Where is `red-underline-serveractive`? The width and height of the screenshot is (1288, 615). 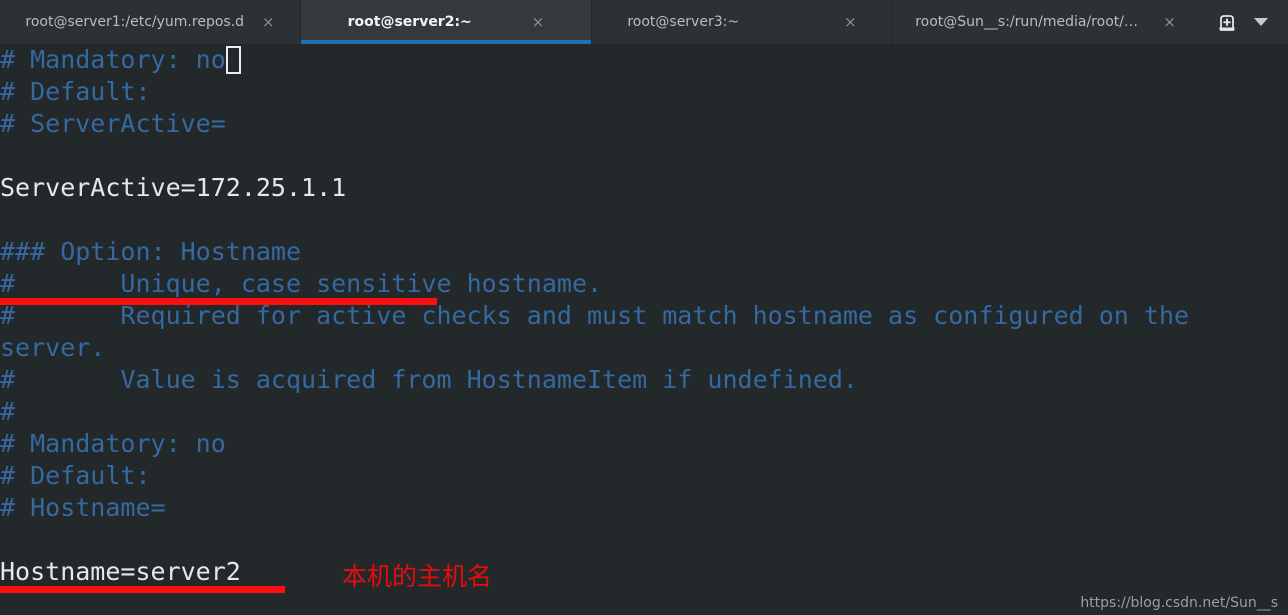 red-underline-serveractive is located at coordinates (218, 301).